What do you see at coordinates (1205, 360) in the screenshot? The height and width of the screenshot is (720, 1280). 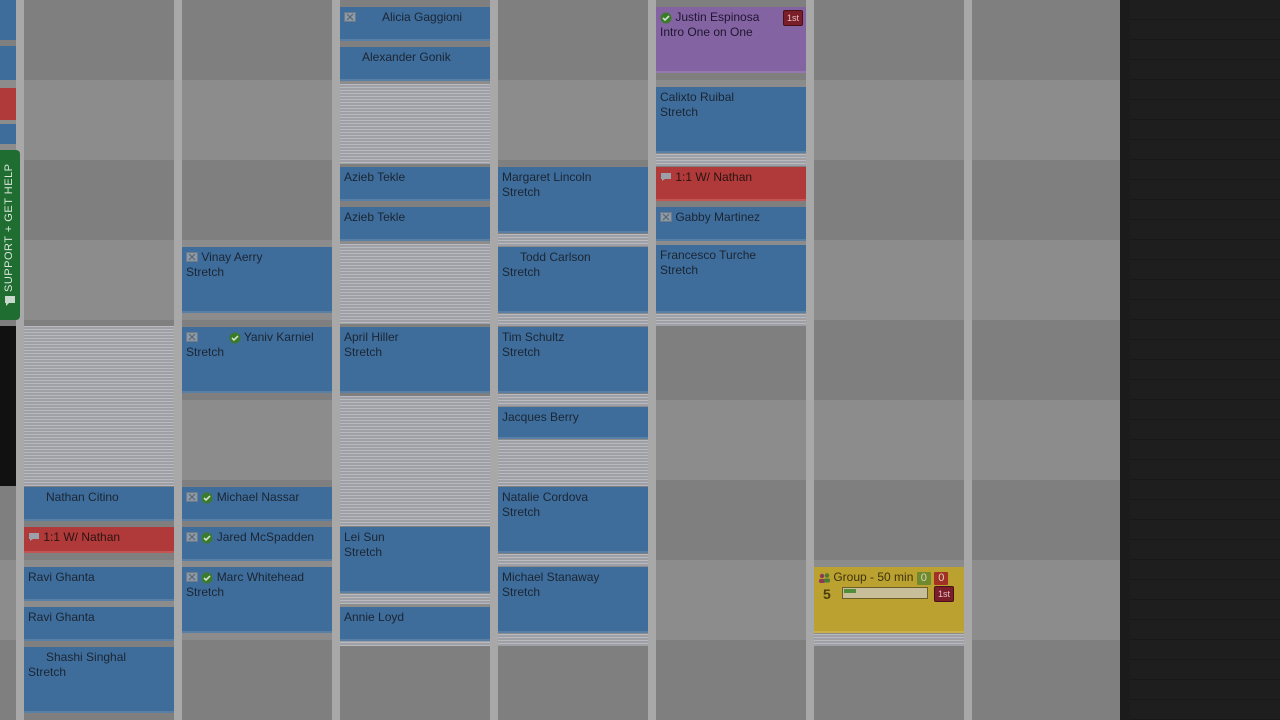 I see `side-panel` at bounding box center [1205, 360].